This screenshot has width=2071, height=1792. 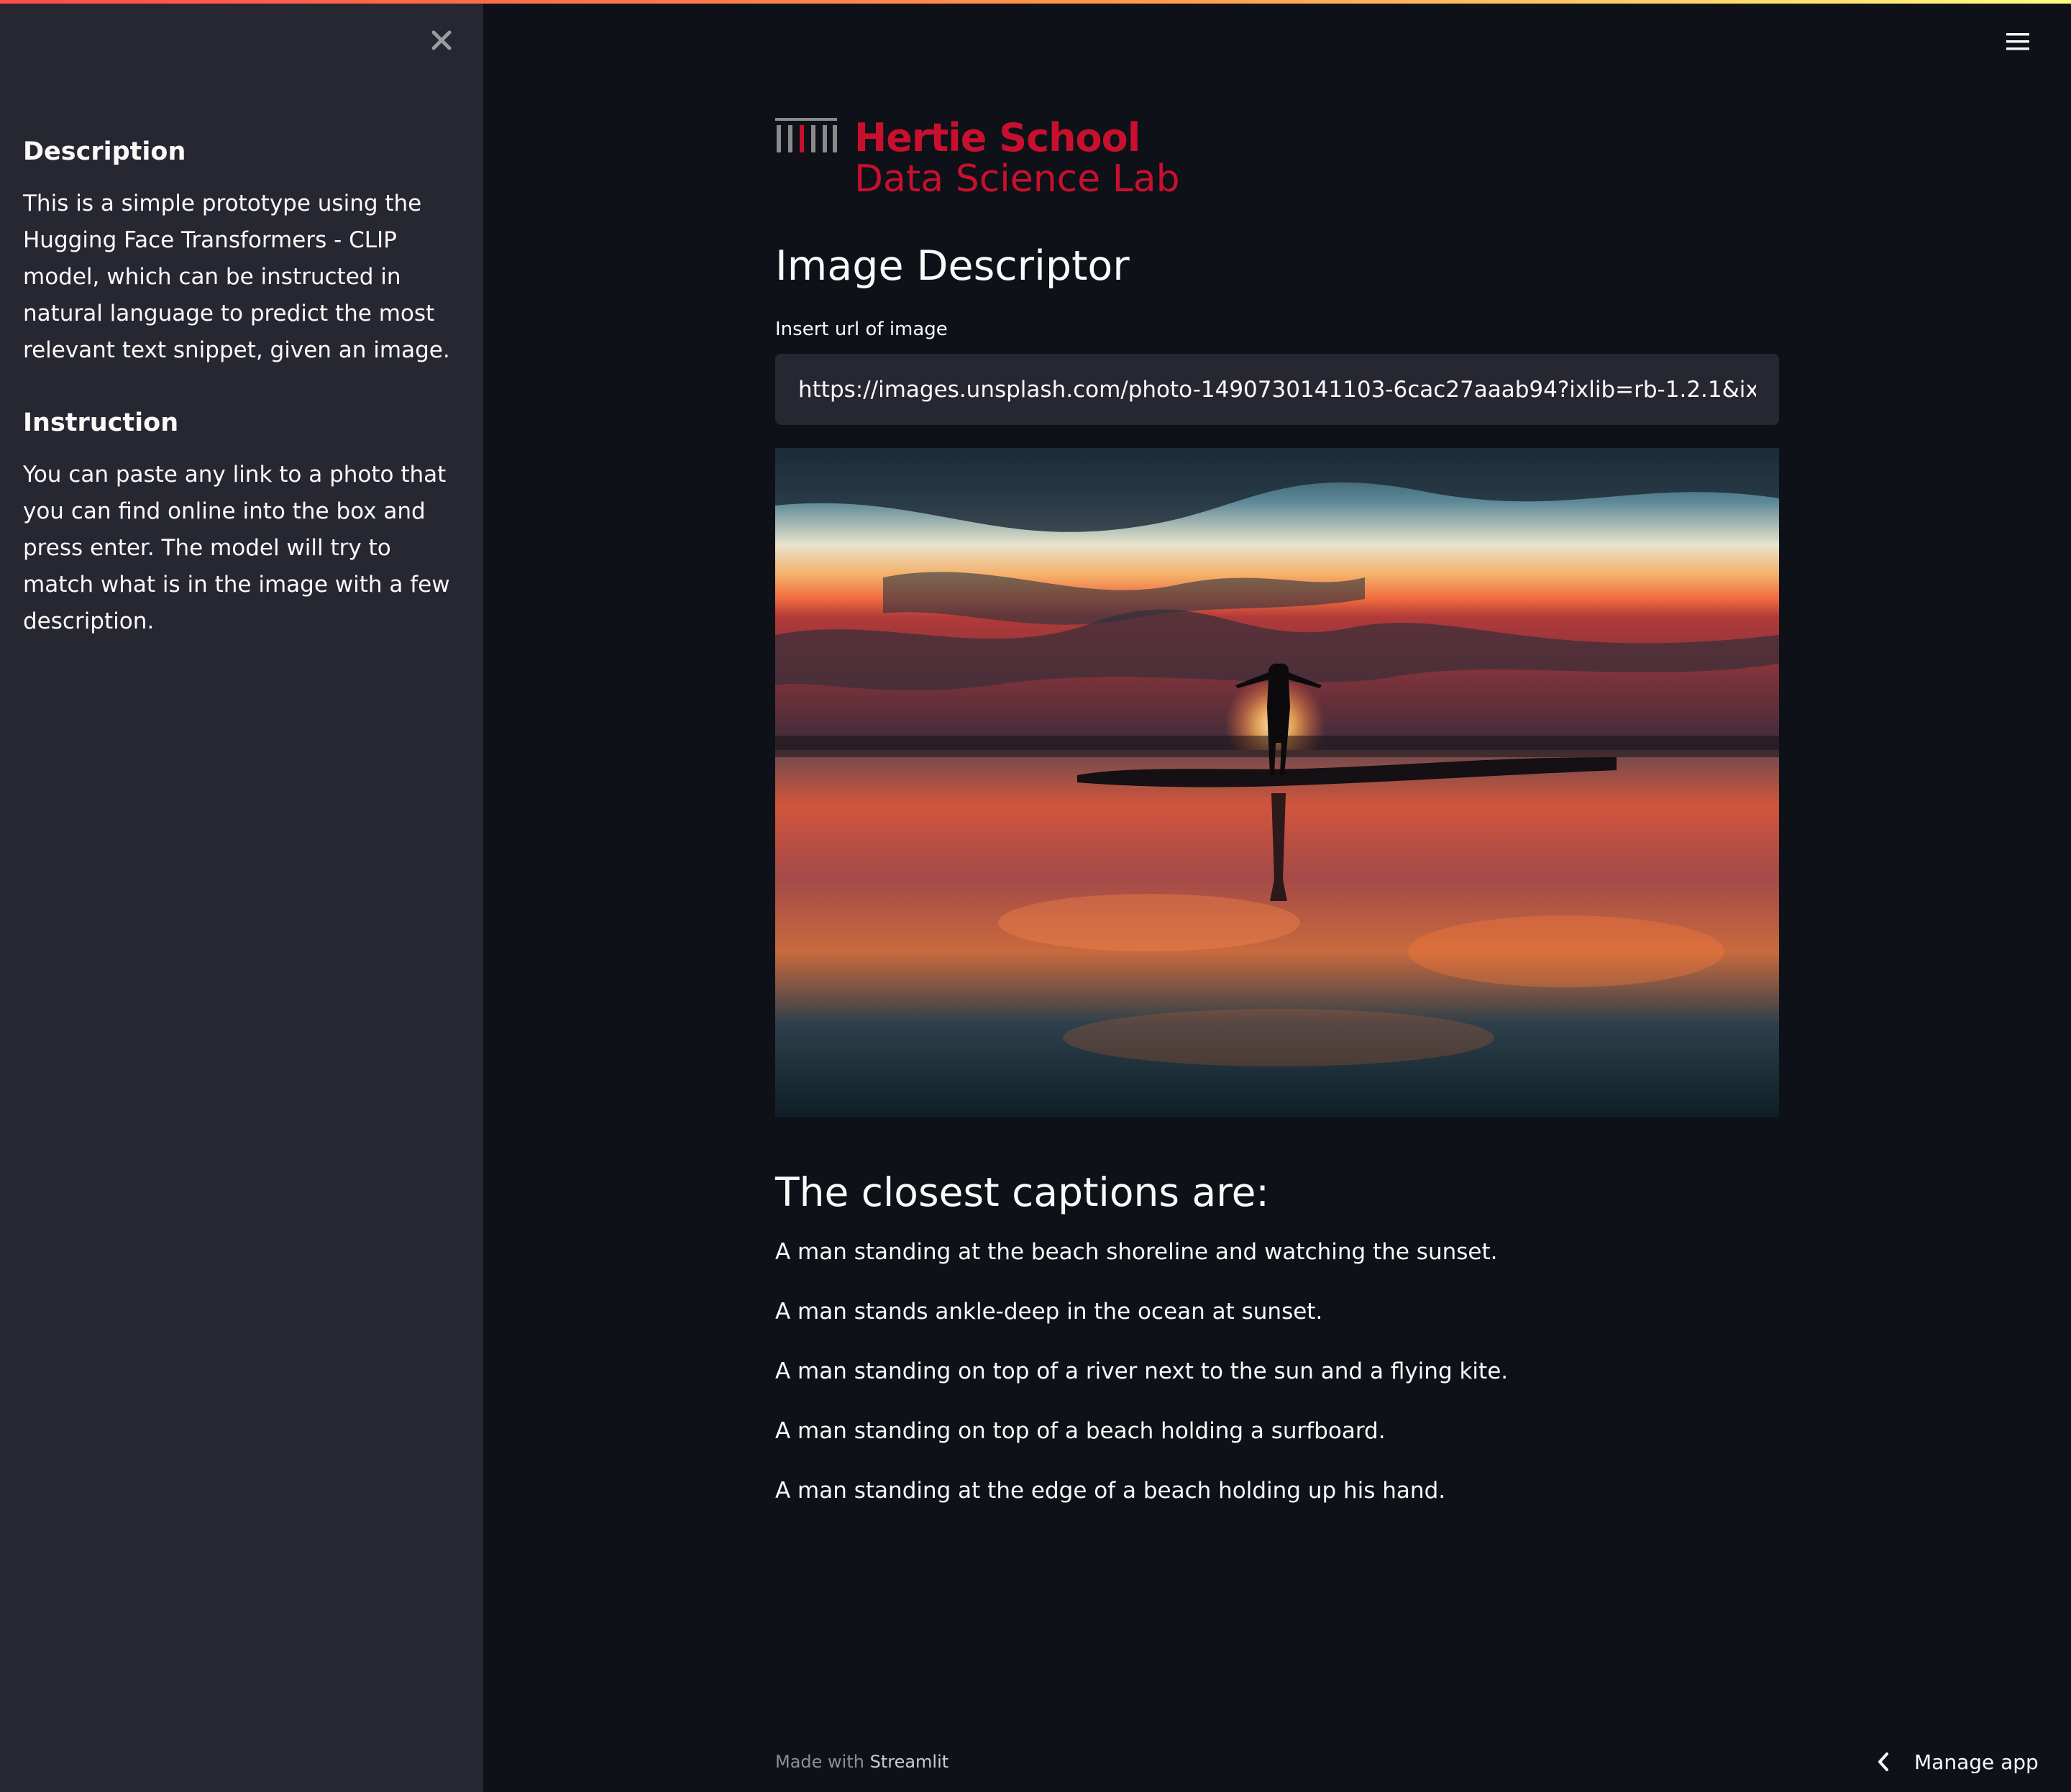 I want to click on hamburger-menu-icon, so click(x=2017, y=41).